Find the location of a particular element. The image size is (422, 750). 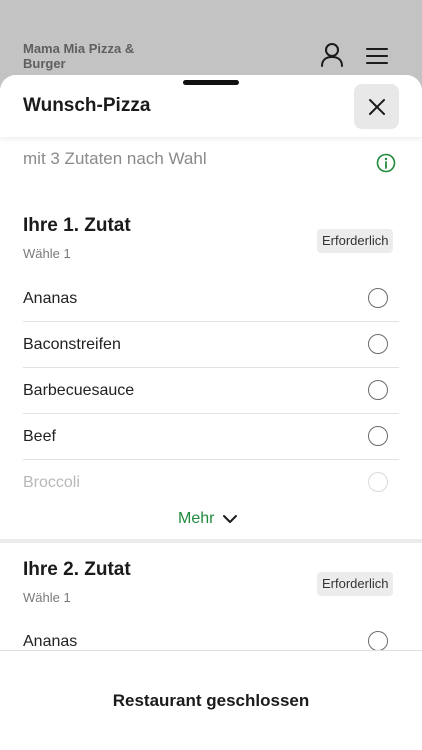

option-label: Barbecuesauce is located at coordinates (79, 390).